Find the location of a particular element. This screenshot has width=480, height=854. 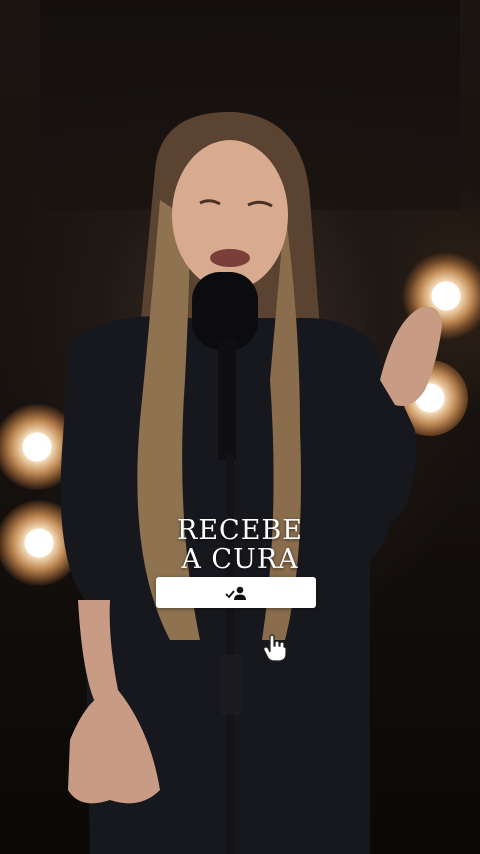

hand-pointer-icon is located at coordinates (275, 648).